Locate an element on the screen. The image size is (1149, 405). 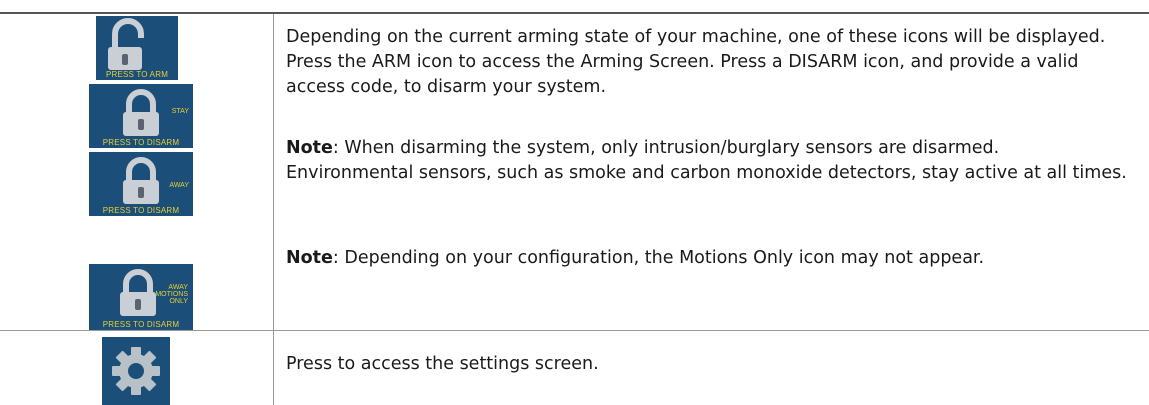
row-divider is located at coordinates (574, 330).